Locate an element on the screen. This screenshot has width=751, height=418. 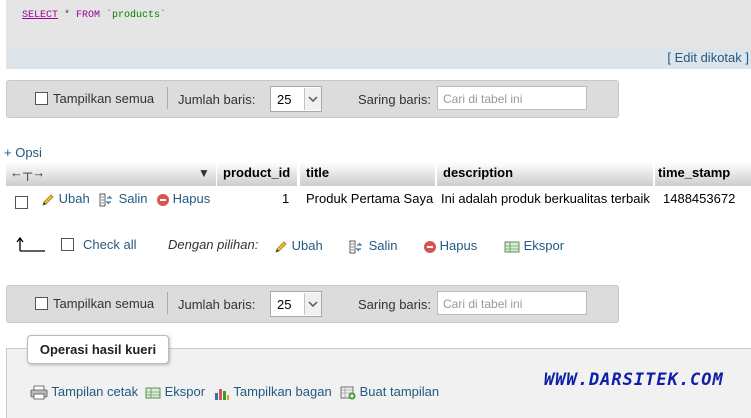
bar-chart-icon is located at coordinates (222, 394).